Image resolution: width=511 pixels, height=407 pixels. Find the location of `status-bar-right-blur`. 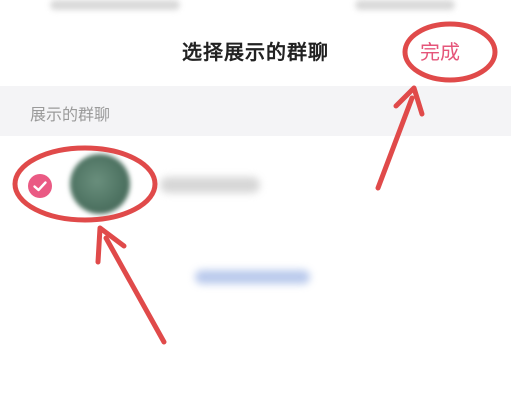

status-bar-right-blur is located at coordinates (405, 5).